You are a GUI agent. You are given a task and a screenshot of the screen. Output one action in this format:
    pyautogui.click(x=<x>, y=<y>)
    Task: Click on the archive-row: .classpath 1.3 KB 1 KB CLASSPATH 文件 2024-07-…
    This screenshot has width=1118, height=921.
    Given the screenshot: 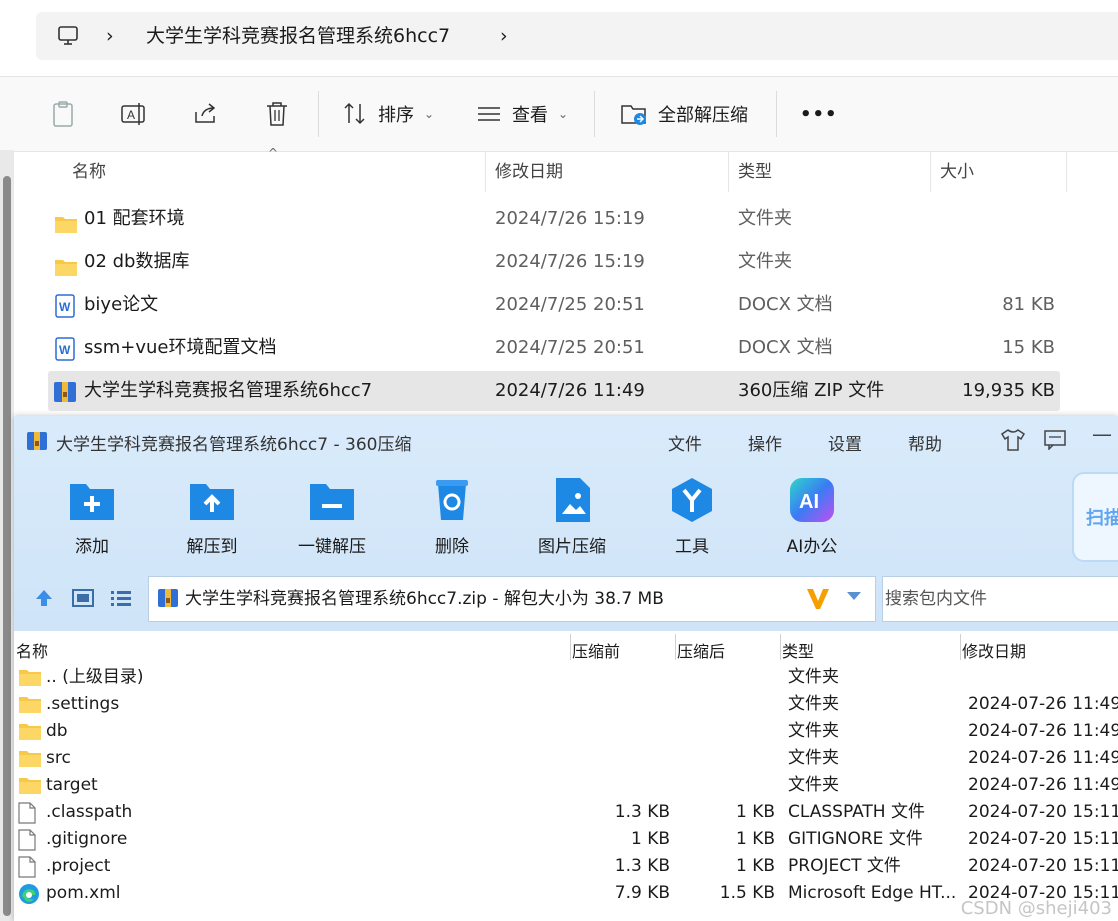 What is the action you would take?
    pyautogui.click(x=566, y=812)
    